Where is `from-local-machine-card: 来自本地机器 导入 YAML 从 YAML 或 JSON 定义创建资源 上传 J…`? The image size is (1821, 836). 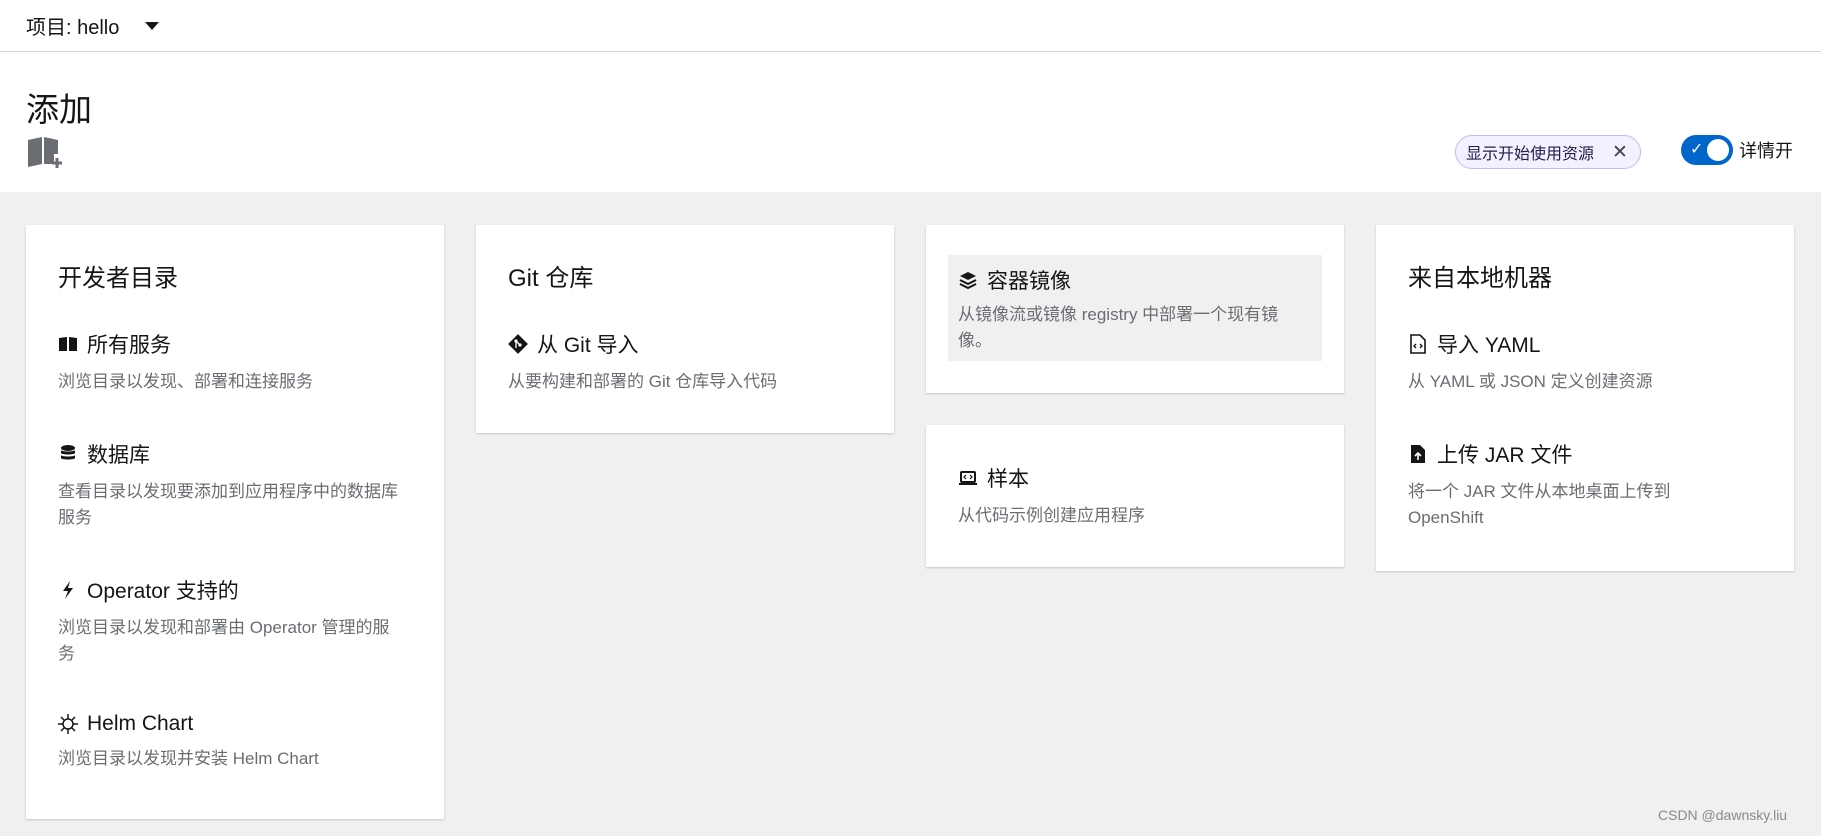
from-local-machine-card: 来自本地机器 导入 YAML 从 YAML 或 JSON 定义创建资源 上传 J… is located at coordinates (1585, 398).